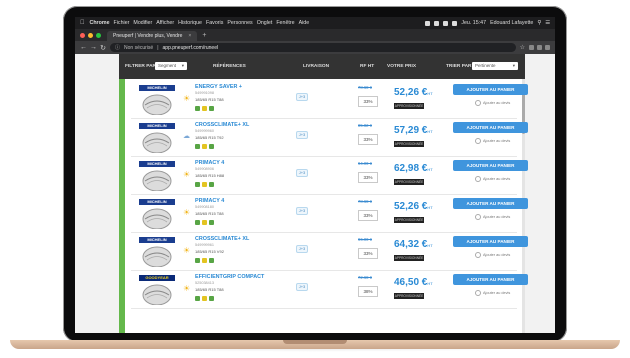  I want to click on reload-icon: ↻, so click(103, 48).